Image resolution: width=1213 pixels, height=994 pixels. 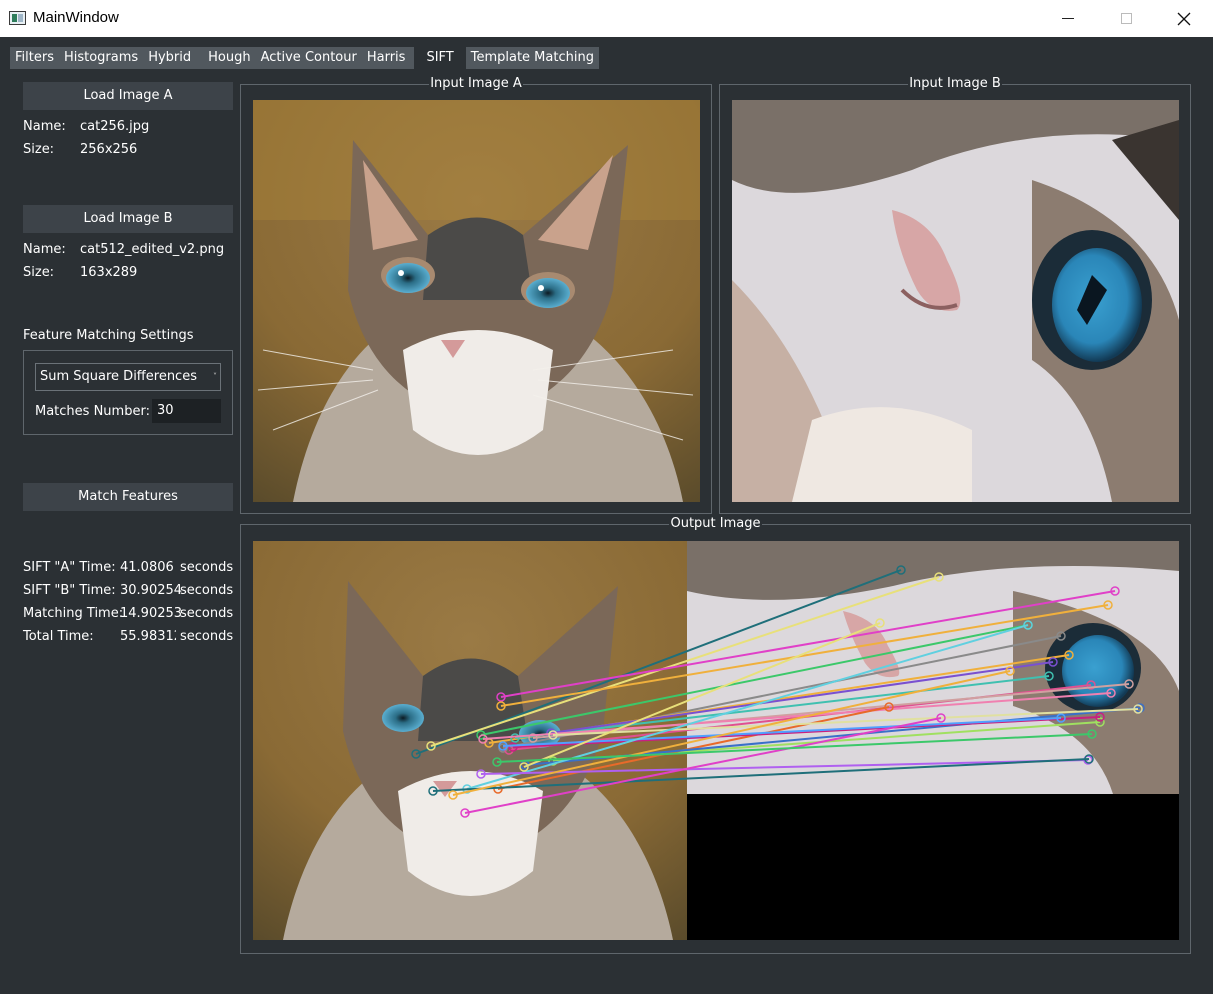 I want to click on load-image-a-button: Load Image A, so click(x=128, y=96).